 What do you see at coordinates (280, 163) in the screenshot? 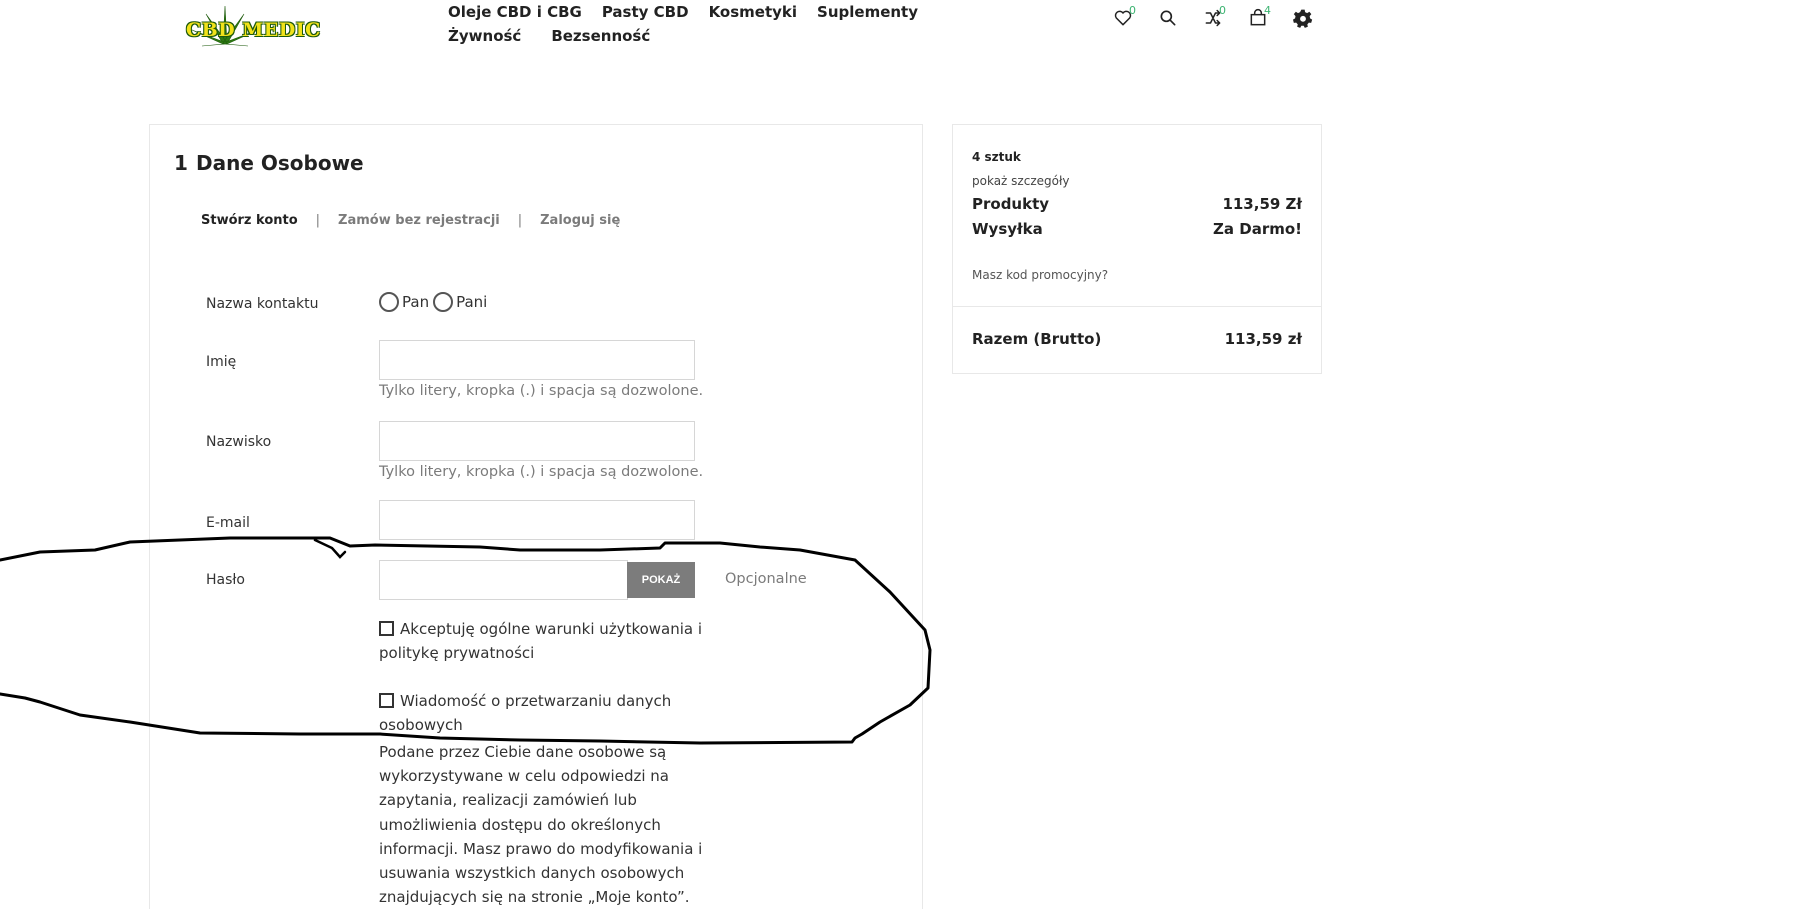
I see `step-title: Dane Osobowe` at bounding box center [280, 163].